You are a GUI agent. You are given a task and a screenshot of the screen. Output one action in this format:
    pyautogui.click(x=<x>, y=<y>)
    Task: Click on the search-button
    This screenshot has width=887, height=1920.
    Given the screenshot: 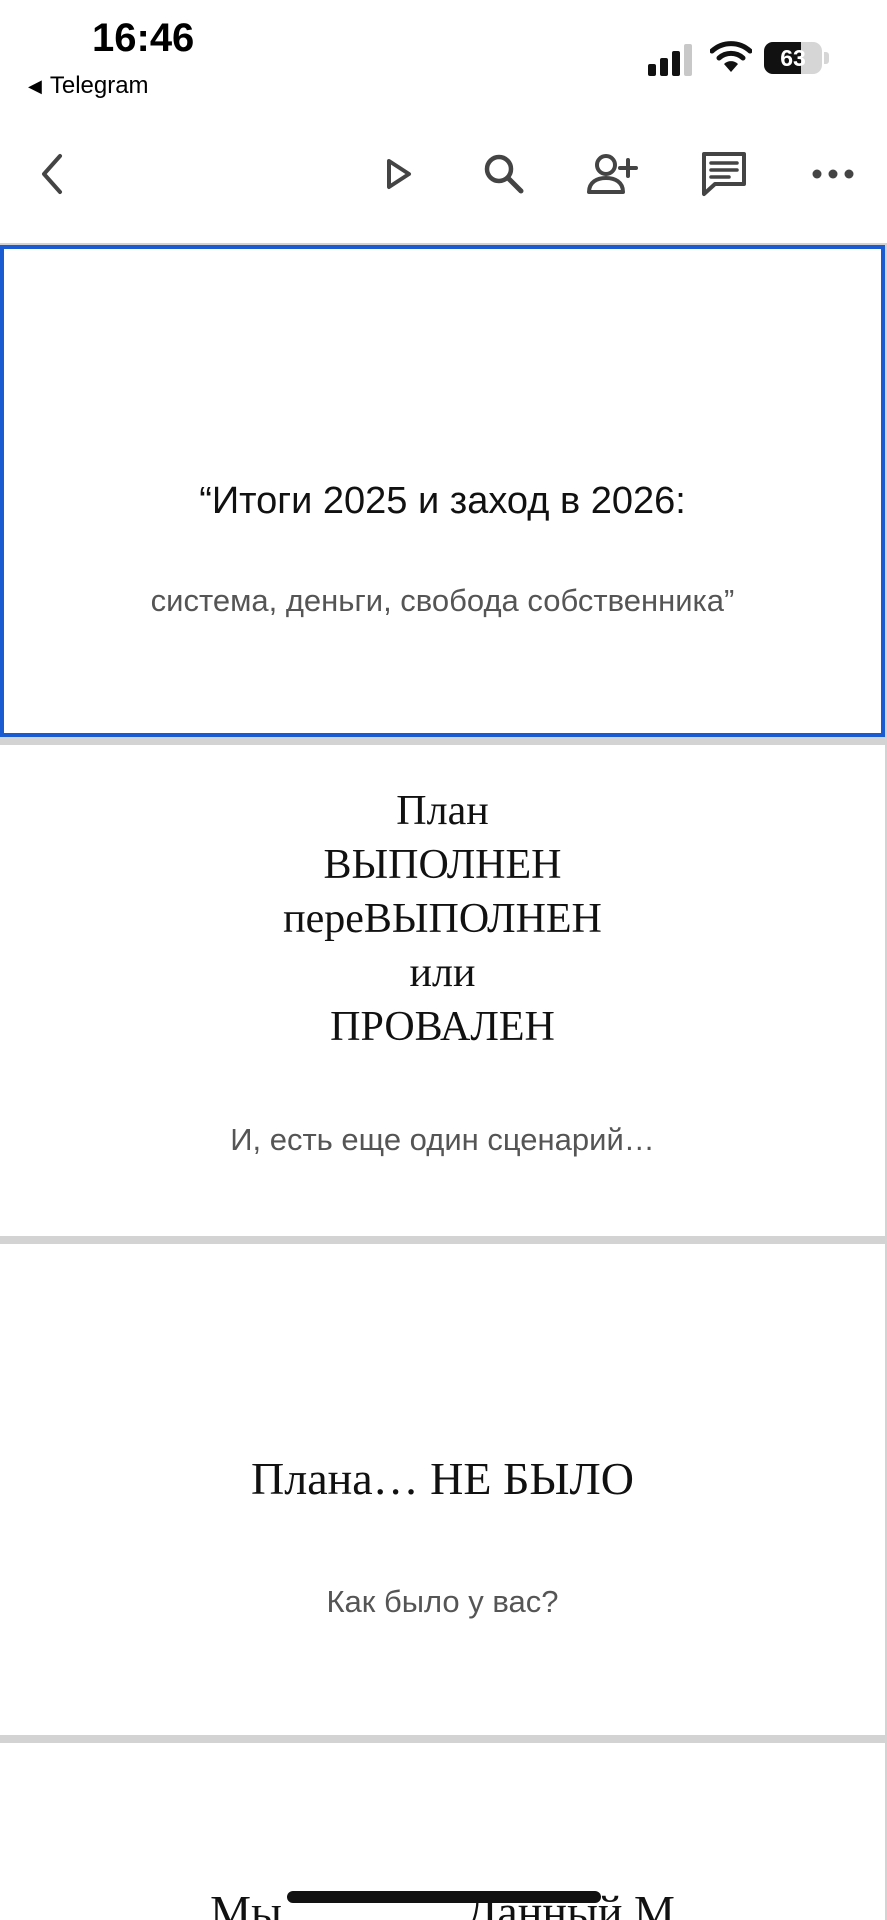 What is the action you would take?
    pyautogui.click(x=504, y=174)
    